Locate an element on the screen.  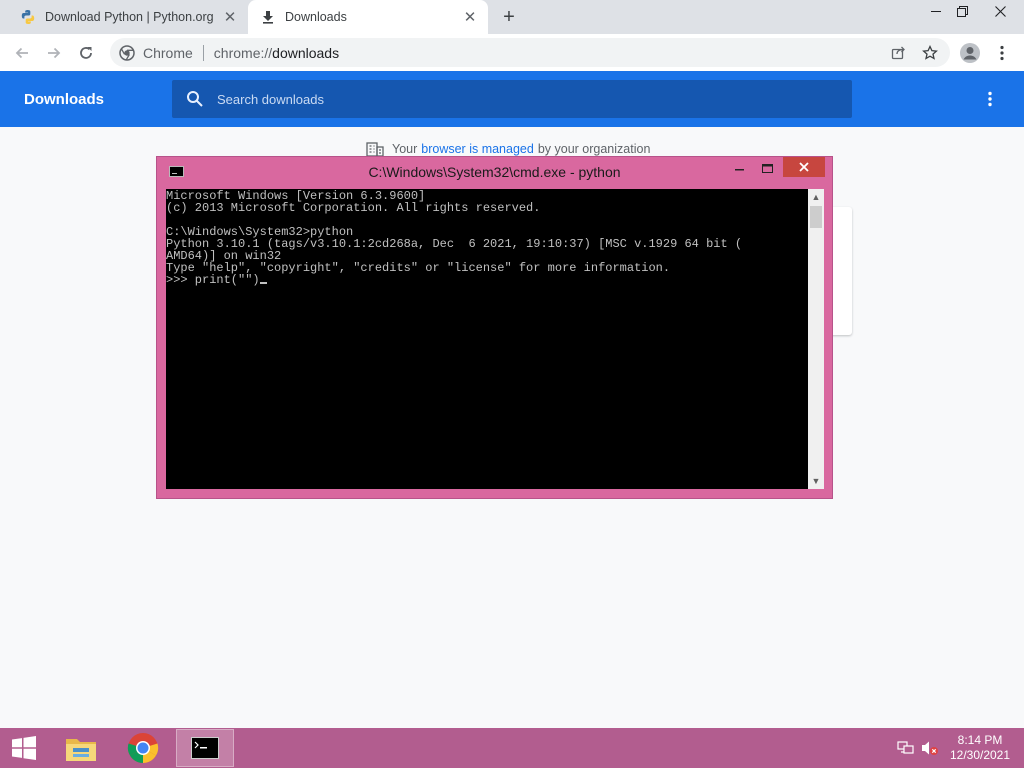
cmd-minimize-button is located at coordinates (740, 168).